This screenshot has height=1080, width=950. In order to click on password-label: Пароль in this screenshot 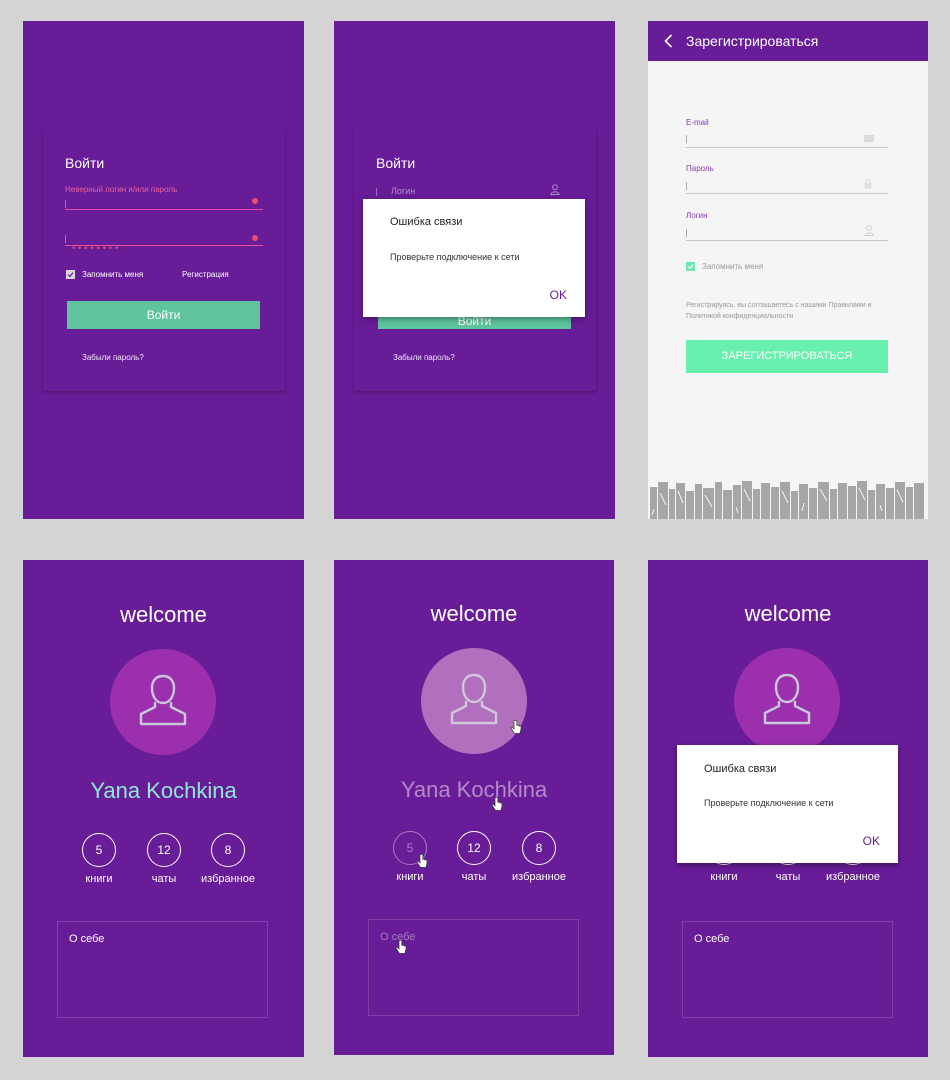, I will do `click(700, 168)`.